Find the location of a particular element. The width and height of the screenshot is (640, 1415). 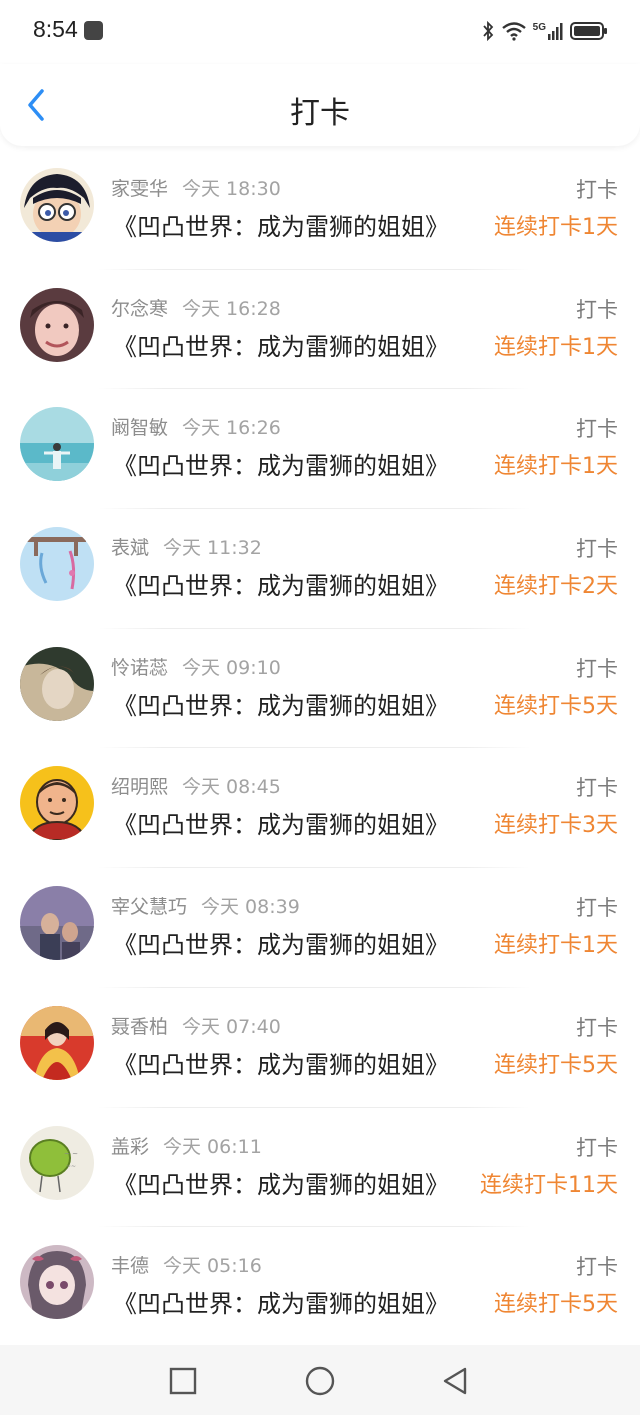

list-item: 怜诺蕊 今天 09:10 《凹凸世界：成为雷狮的姐姐》 打卡 连续打卡5天 is located at coordinates (320, 689).